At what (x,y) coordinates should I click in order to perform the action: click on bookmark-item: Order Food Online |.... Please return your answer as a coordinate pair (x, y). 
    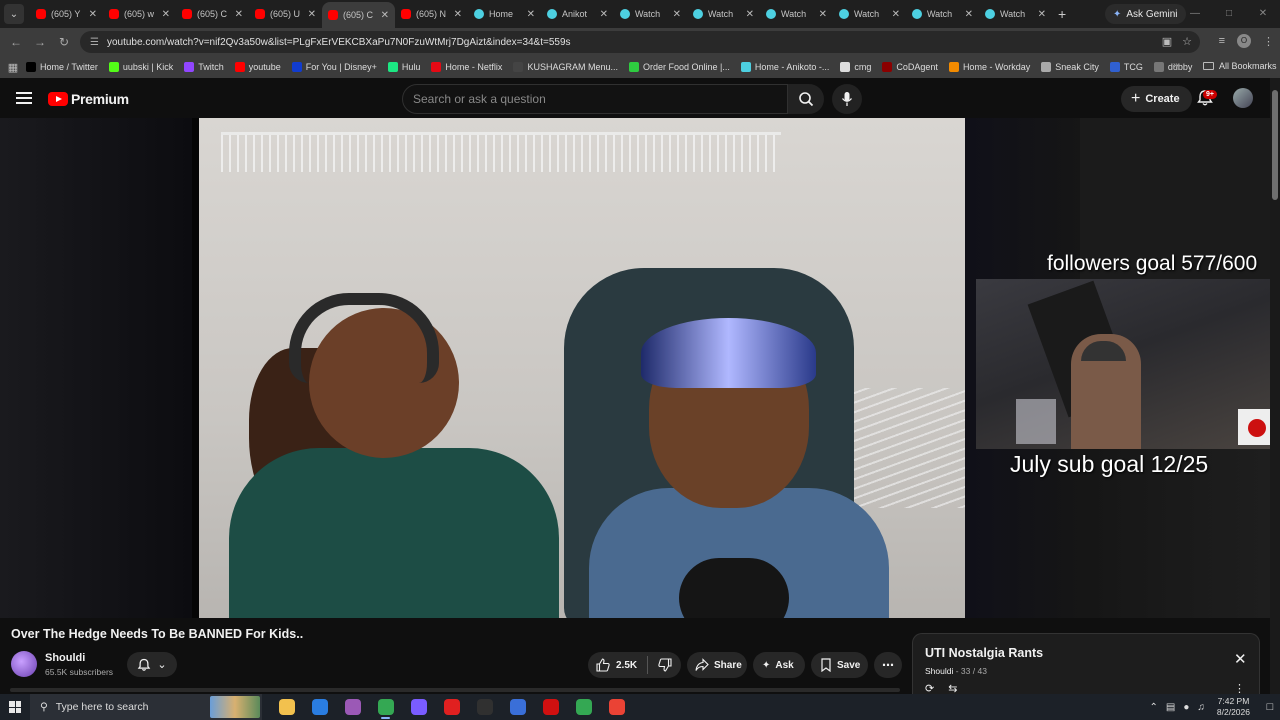
    Looking at the image, I should click on (679, 67).